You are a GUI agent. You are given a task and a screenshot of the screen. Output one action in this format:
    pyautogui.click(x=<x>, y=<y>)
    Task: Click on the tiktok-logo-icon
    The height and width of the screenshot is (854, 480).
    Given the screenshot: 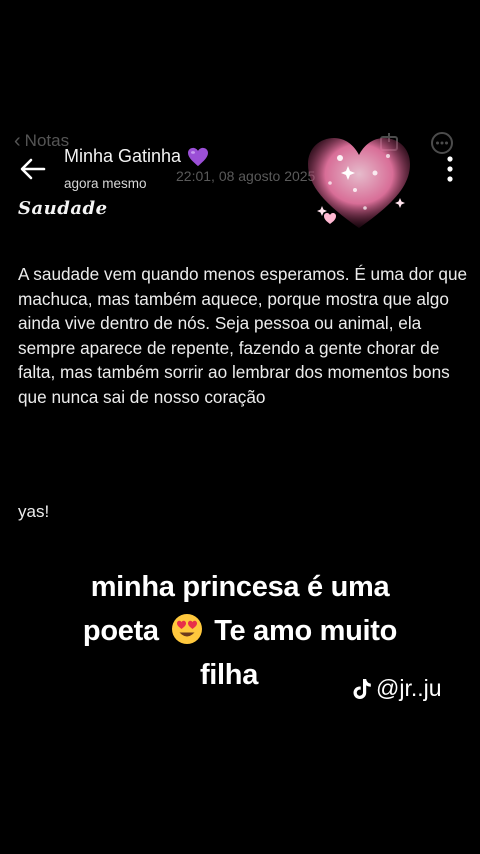 What is the action you would take?
    pyautogui.click(x=362, y=688)
    